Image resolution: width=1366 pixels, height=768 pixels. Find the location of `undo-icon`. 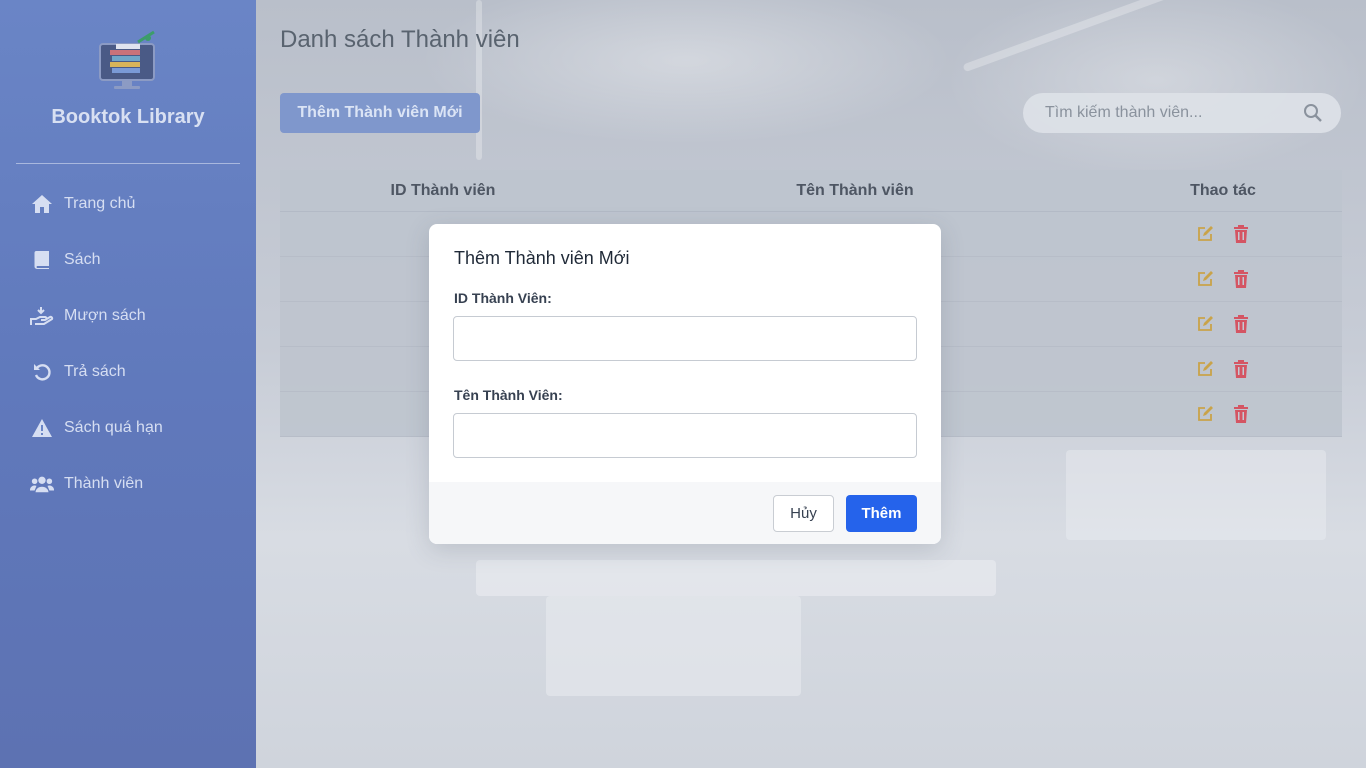

undo-icon is located at coordinates (42, 372).